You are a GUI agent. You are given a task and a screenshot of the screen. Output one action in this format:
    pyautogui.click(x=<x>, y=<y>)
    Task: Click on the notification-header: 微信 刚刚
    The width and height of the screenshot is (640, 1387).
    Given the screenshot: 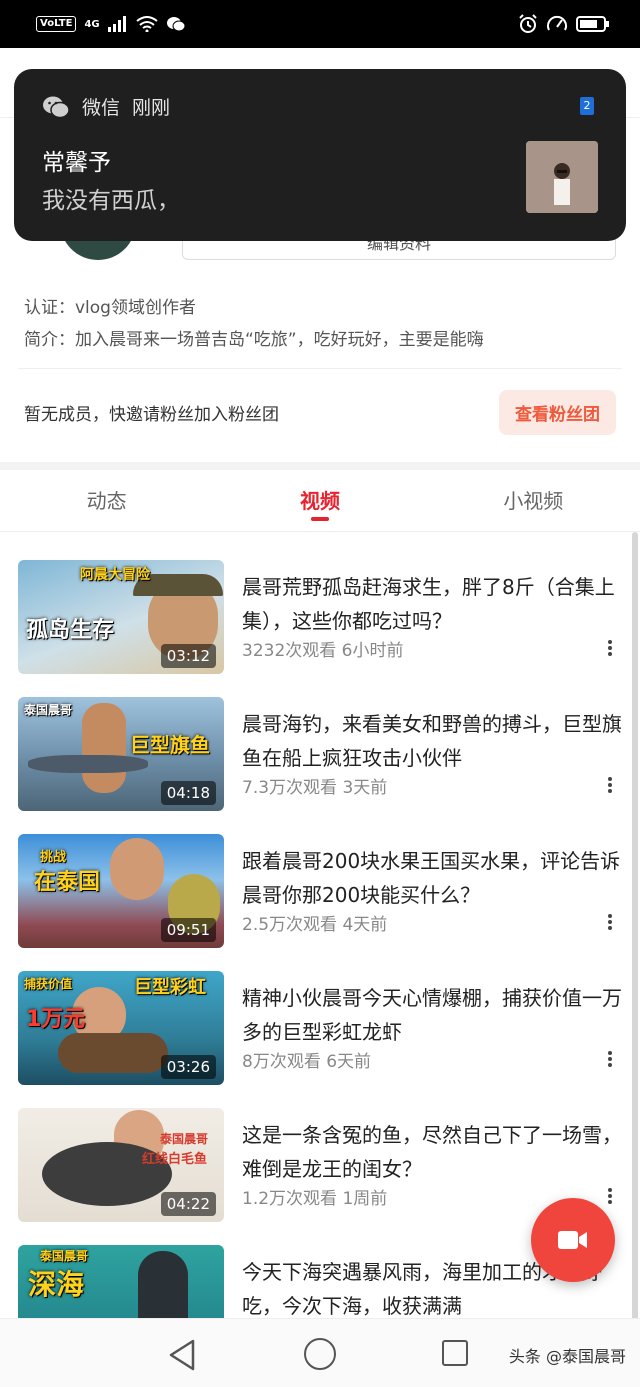 What is the action you would take?
    pyautogui.click(x=106, y=106)
    